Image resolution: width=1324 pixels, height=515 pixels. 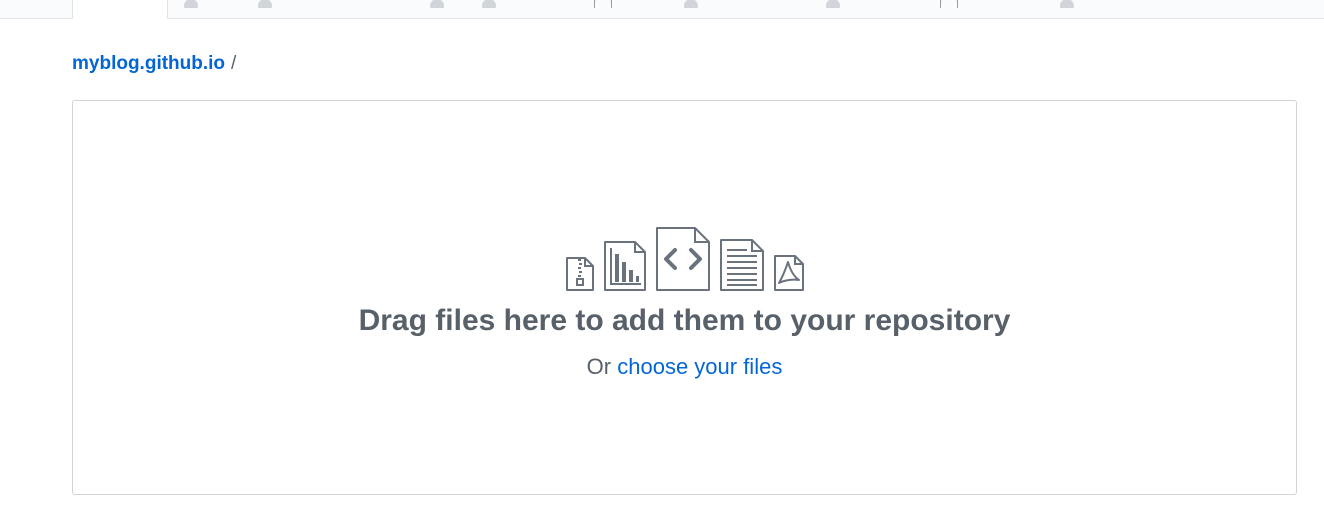 I want to click on issues-icon, so click(x=191, y=4).